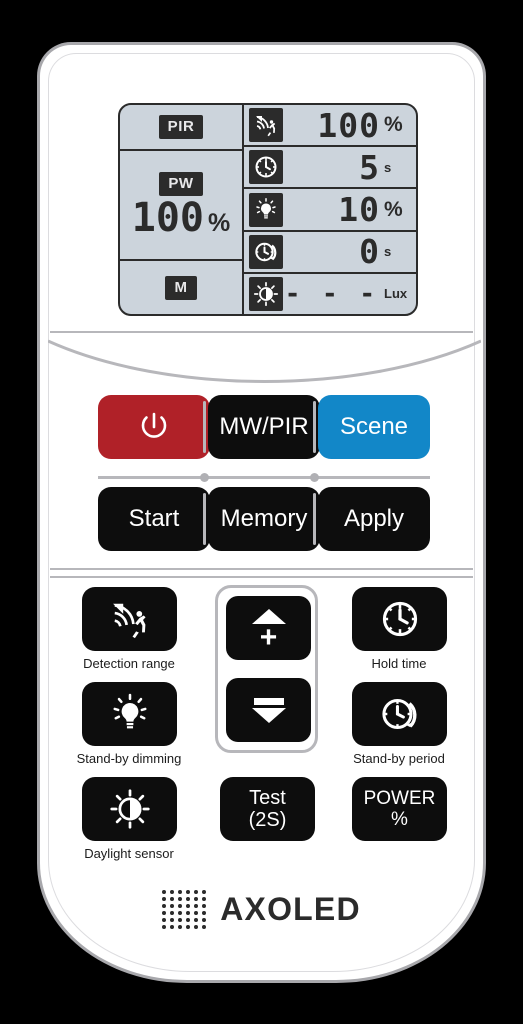 This screenshot has height=1024, width=523. What do you see at coordinates (266, 669) in the screenshot?
I see `rocker-frame: +` at bounding box center [266, 669].